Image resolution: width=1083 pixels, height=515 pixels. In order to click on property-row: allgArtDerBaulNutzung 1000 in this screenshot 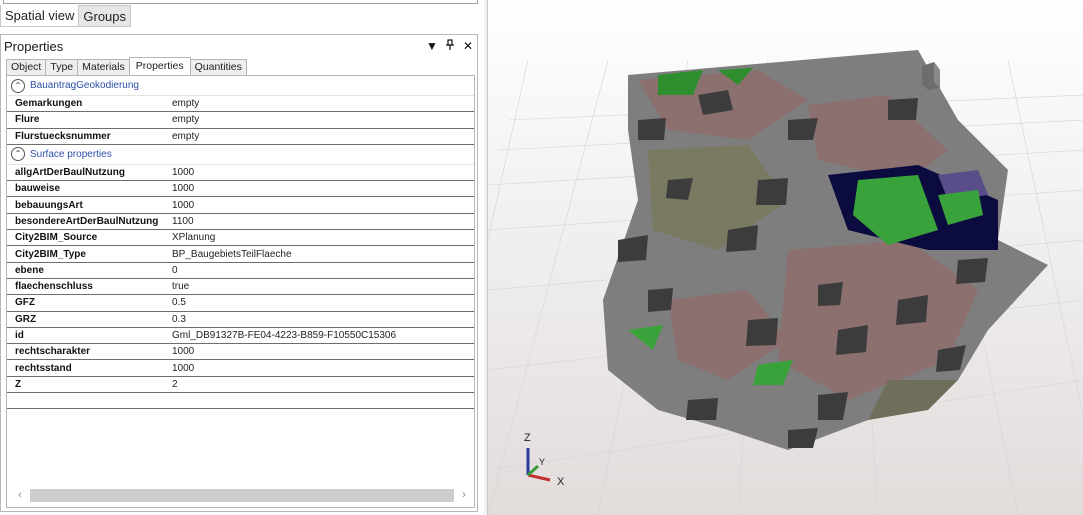, I will do `click(240, 173)`.